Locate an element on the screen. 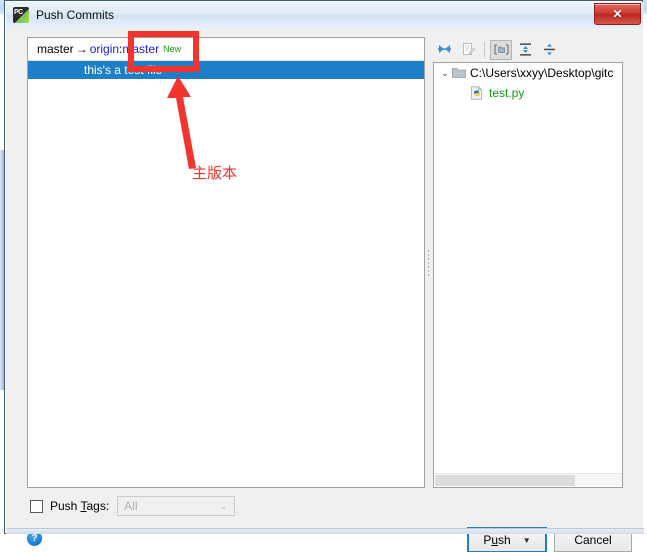 The height and width of the screenshot is (552, 647). push-tags-row: Push Tags: All ⌄ is located at coordinates (133, 506).